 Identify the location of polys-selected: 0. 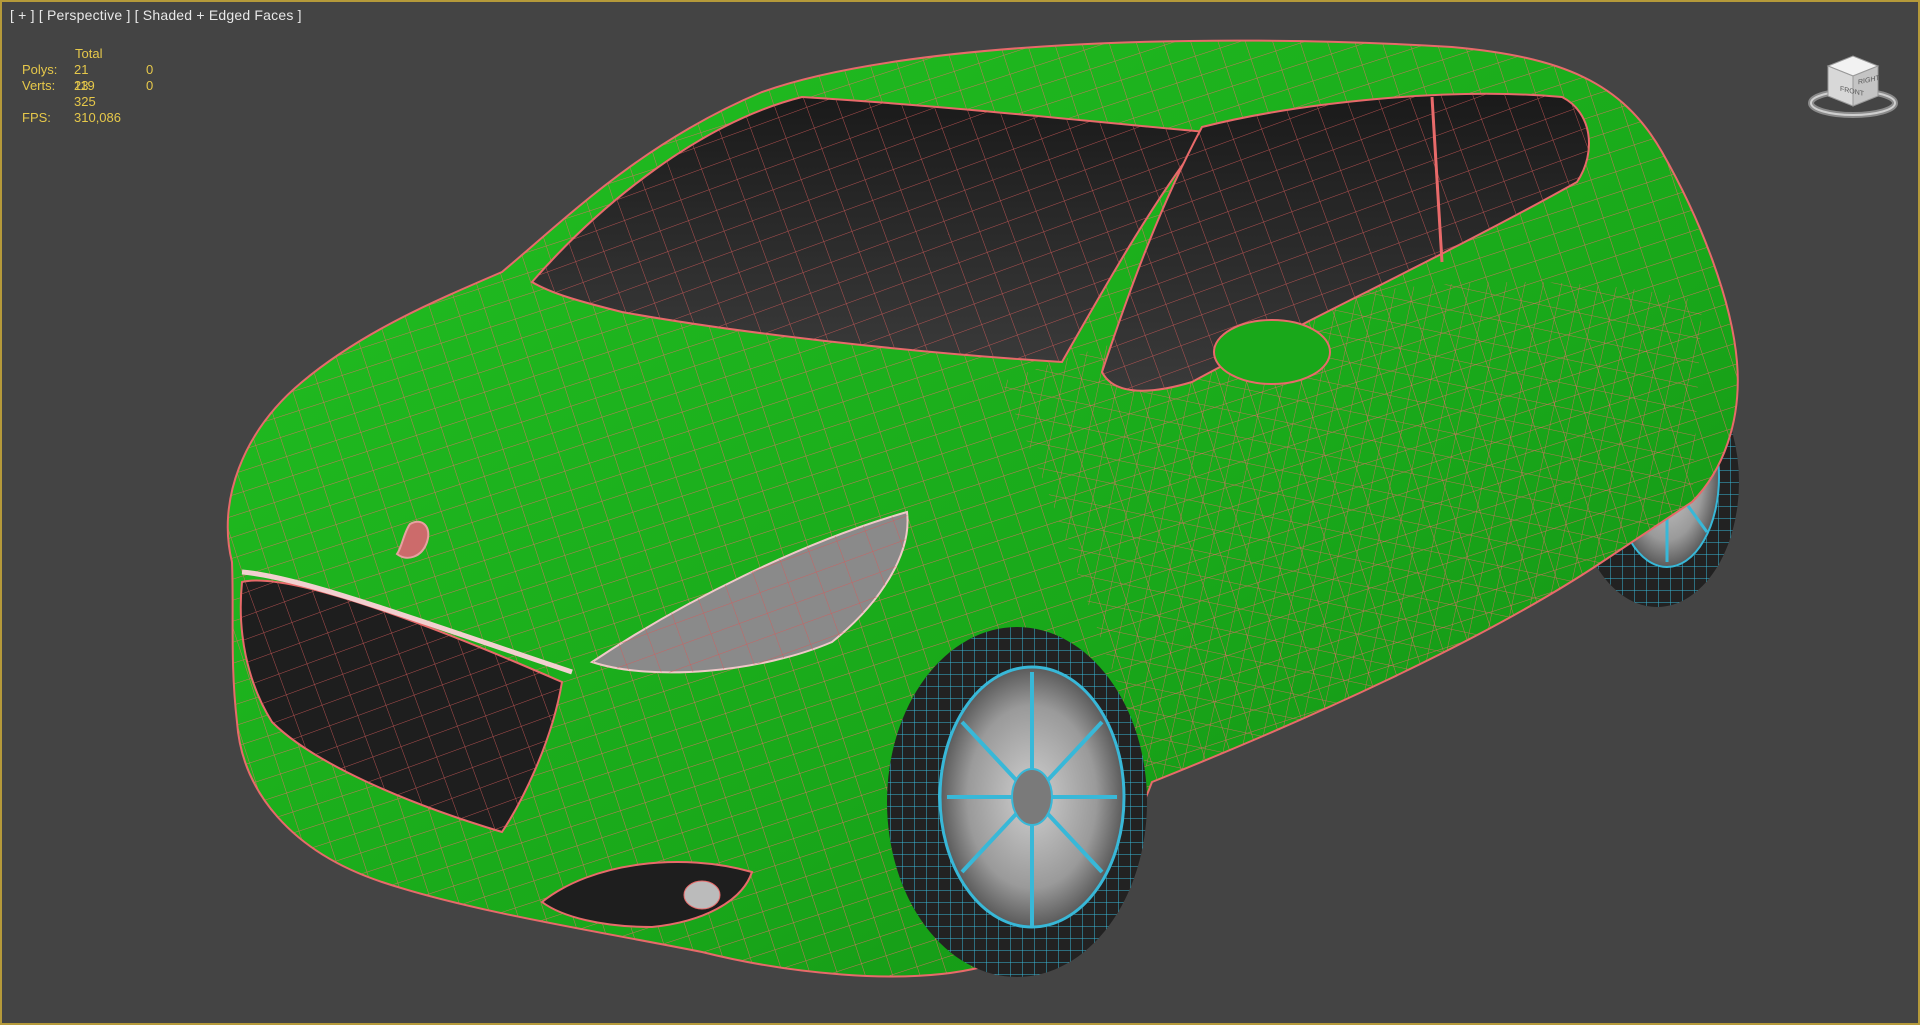
(150, 69).